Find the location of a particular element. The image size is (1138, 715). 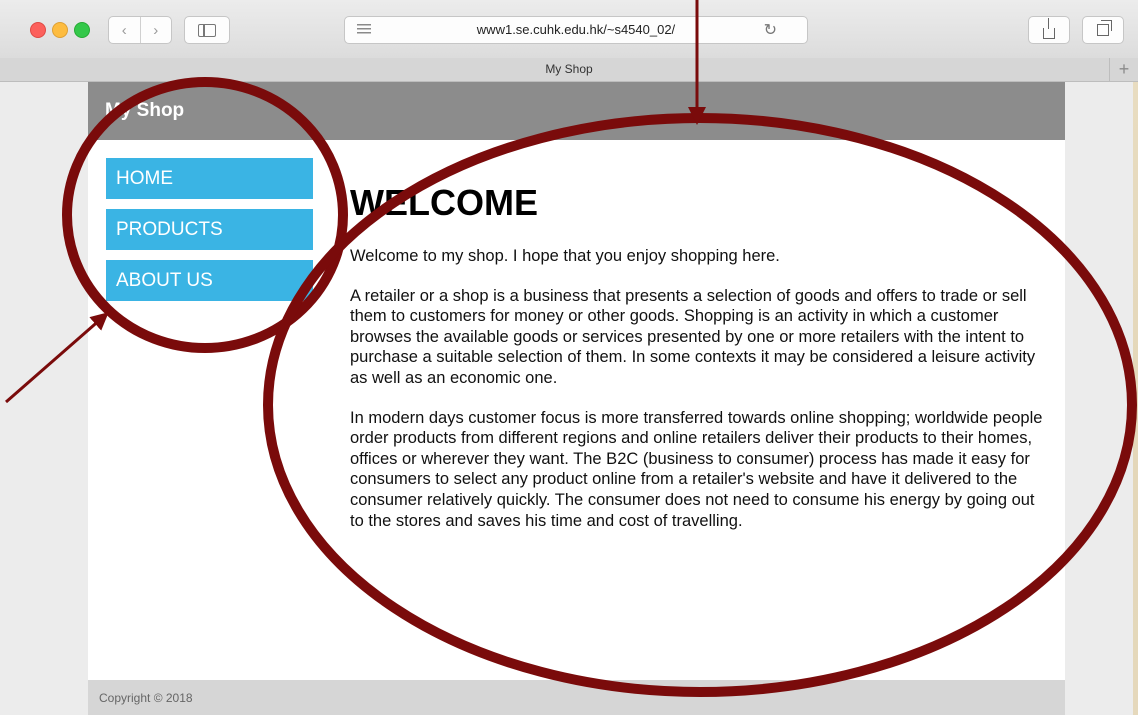

copyright-text: Copyright © 2018 is located at coordinates (146, 698).